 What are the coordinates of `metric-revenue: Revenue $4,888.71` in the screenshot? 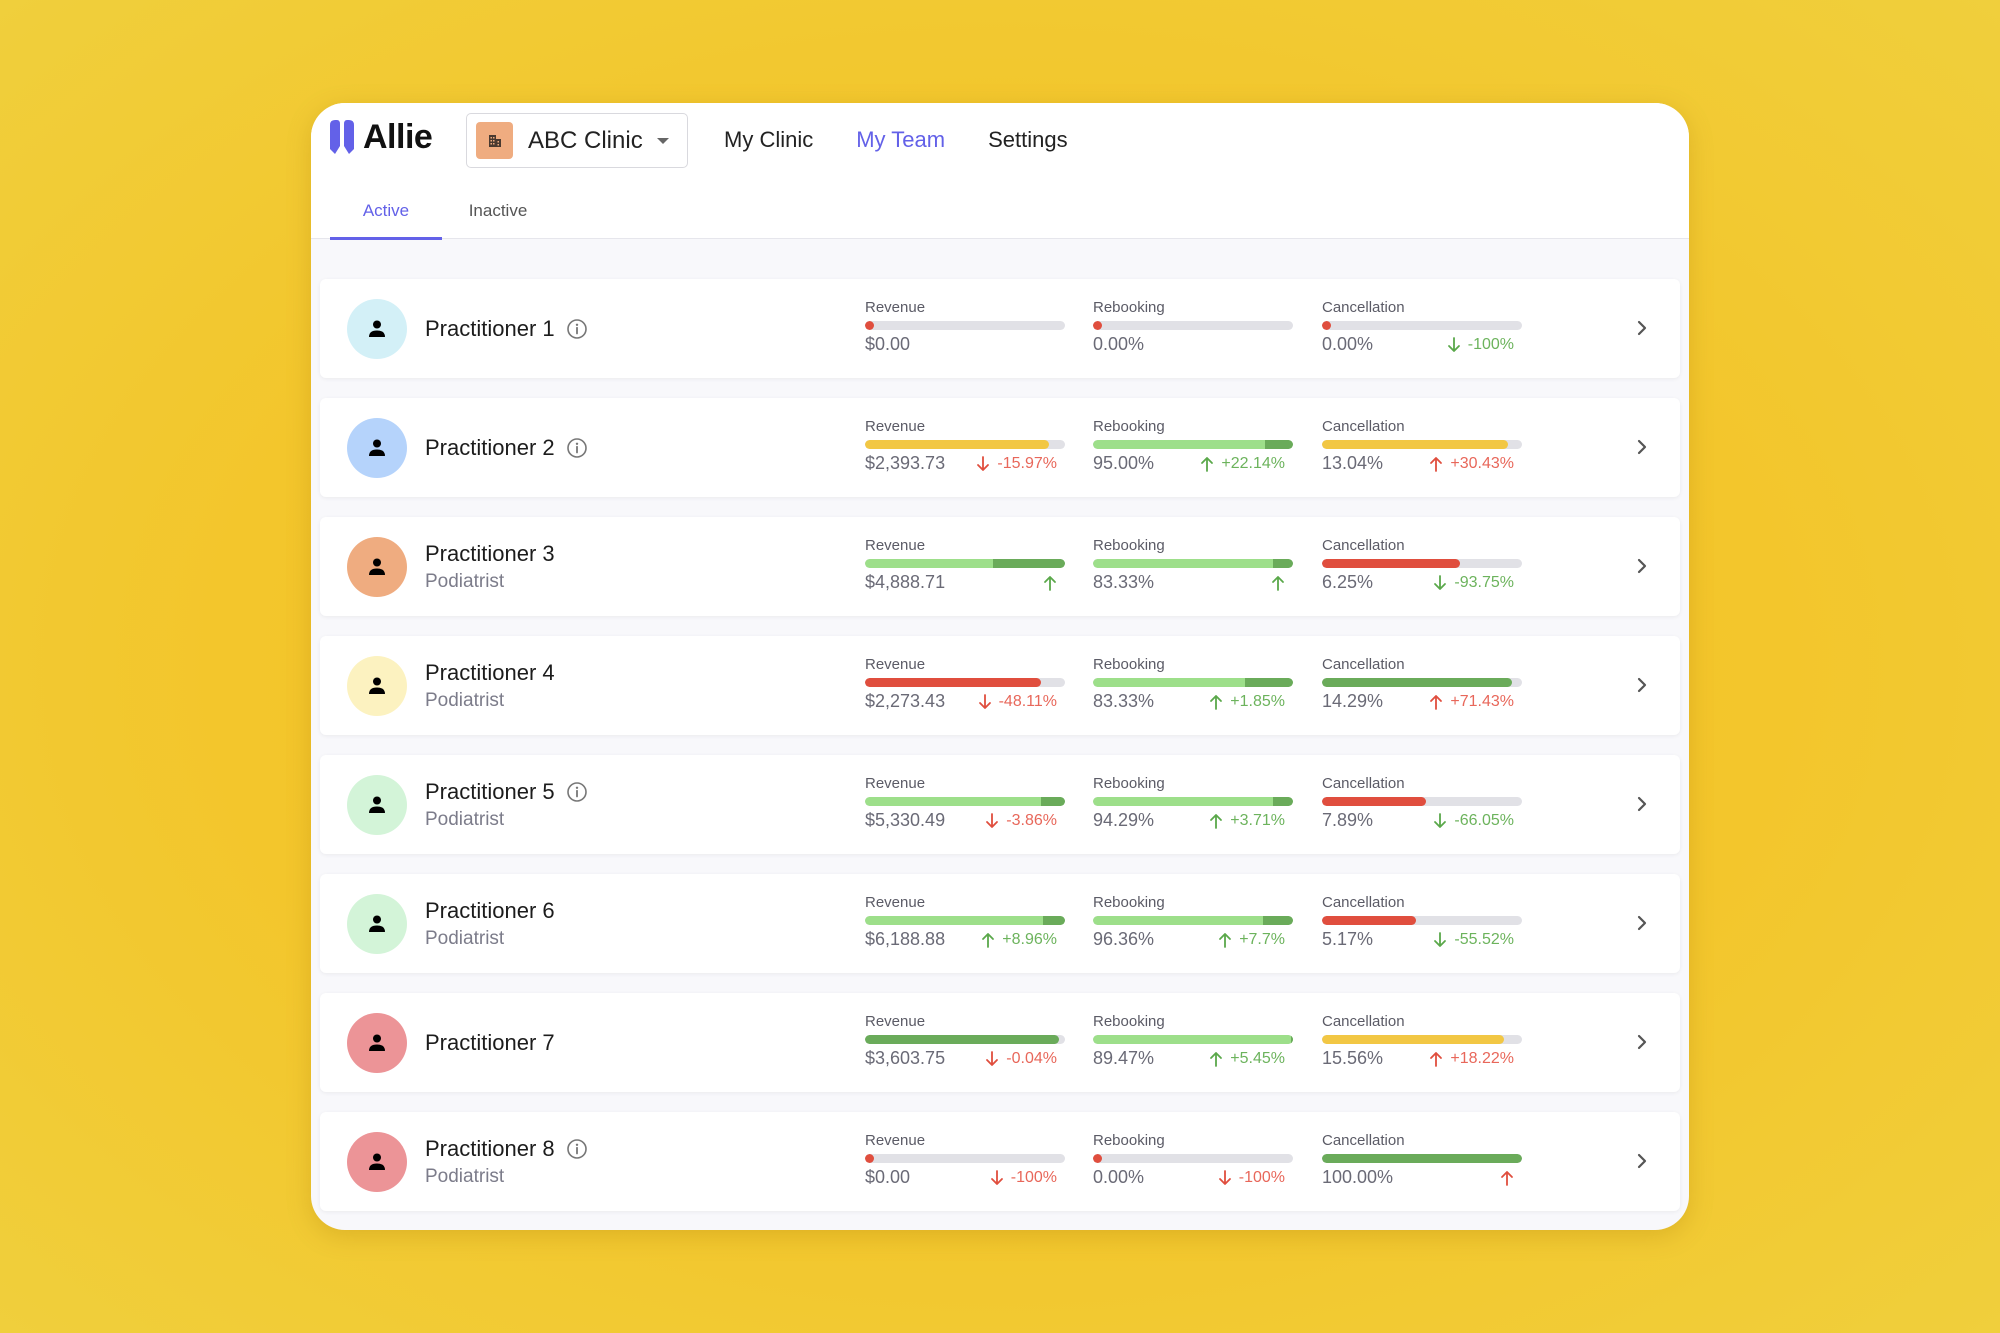 It's located at (965, 565).